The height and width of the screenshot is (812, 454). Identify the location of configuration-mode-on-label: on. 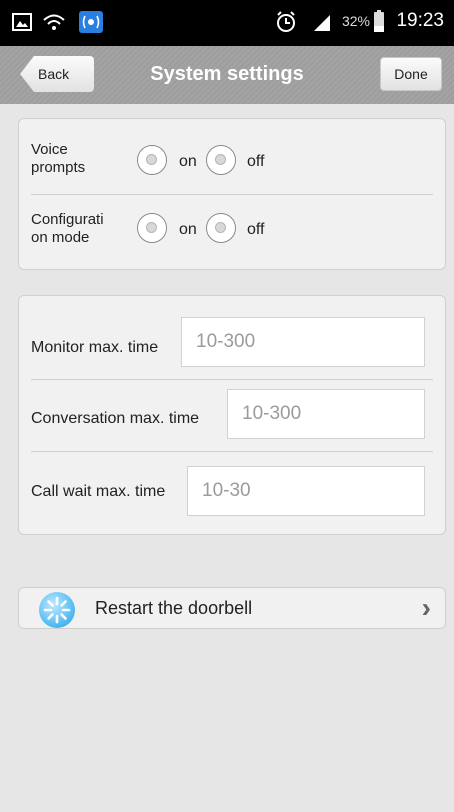
(188, 229).